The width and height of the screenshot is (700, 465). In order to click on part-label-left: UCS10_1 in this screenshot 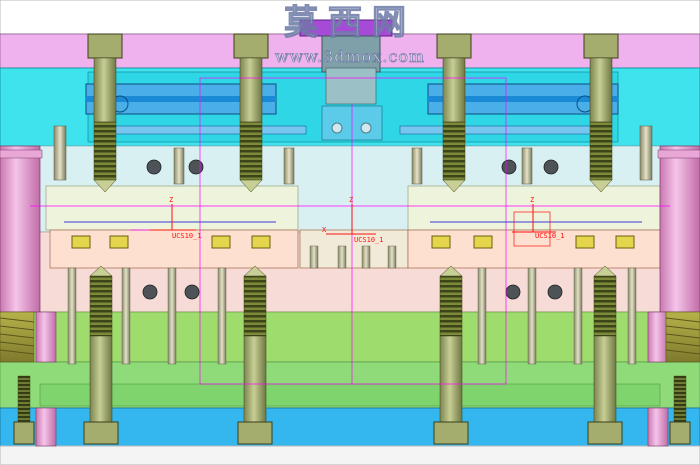, I will do `click(187, 236)`.